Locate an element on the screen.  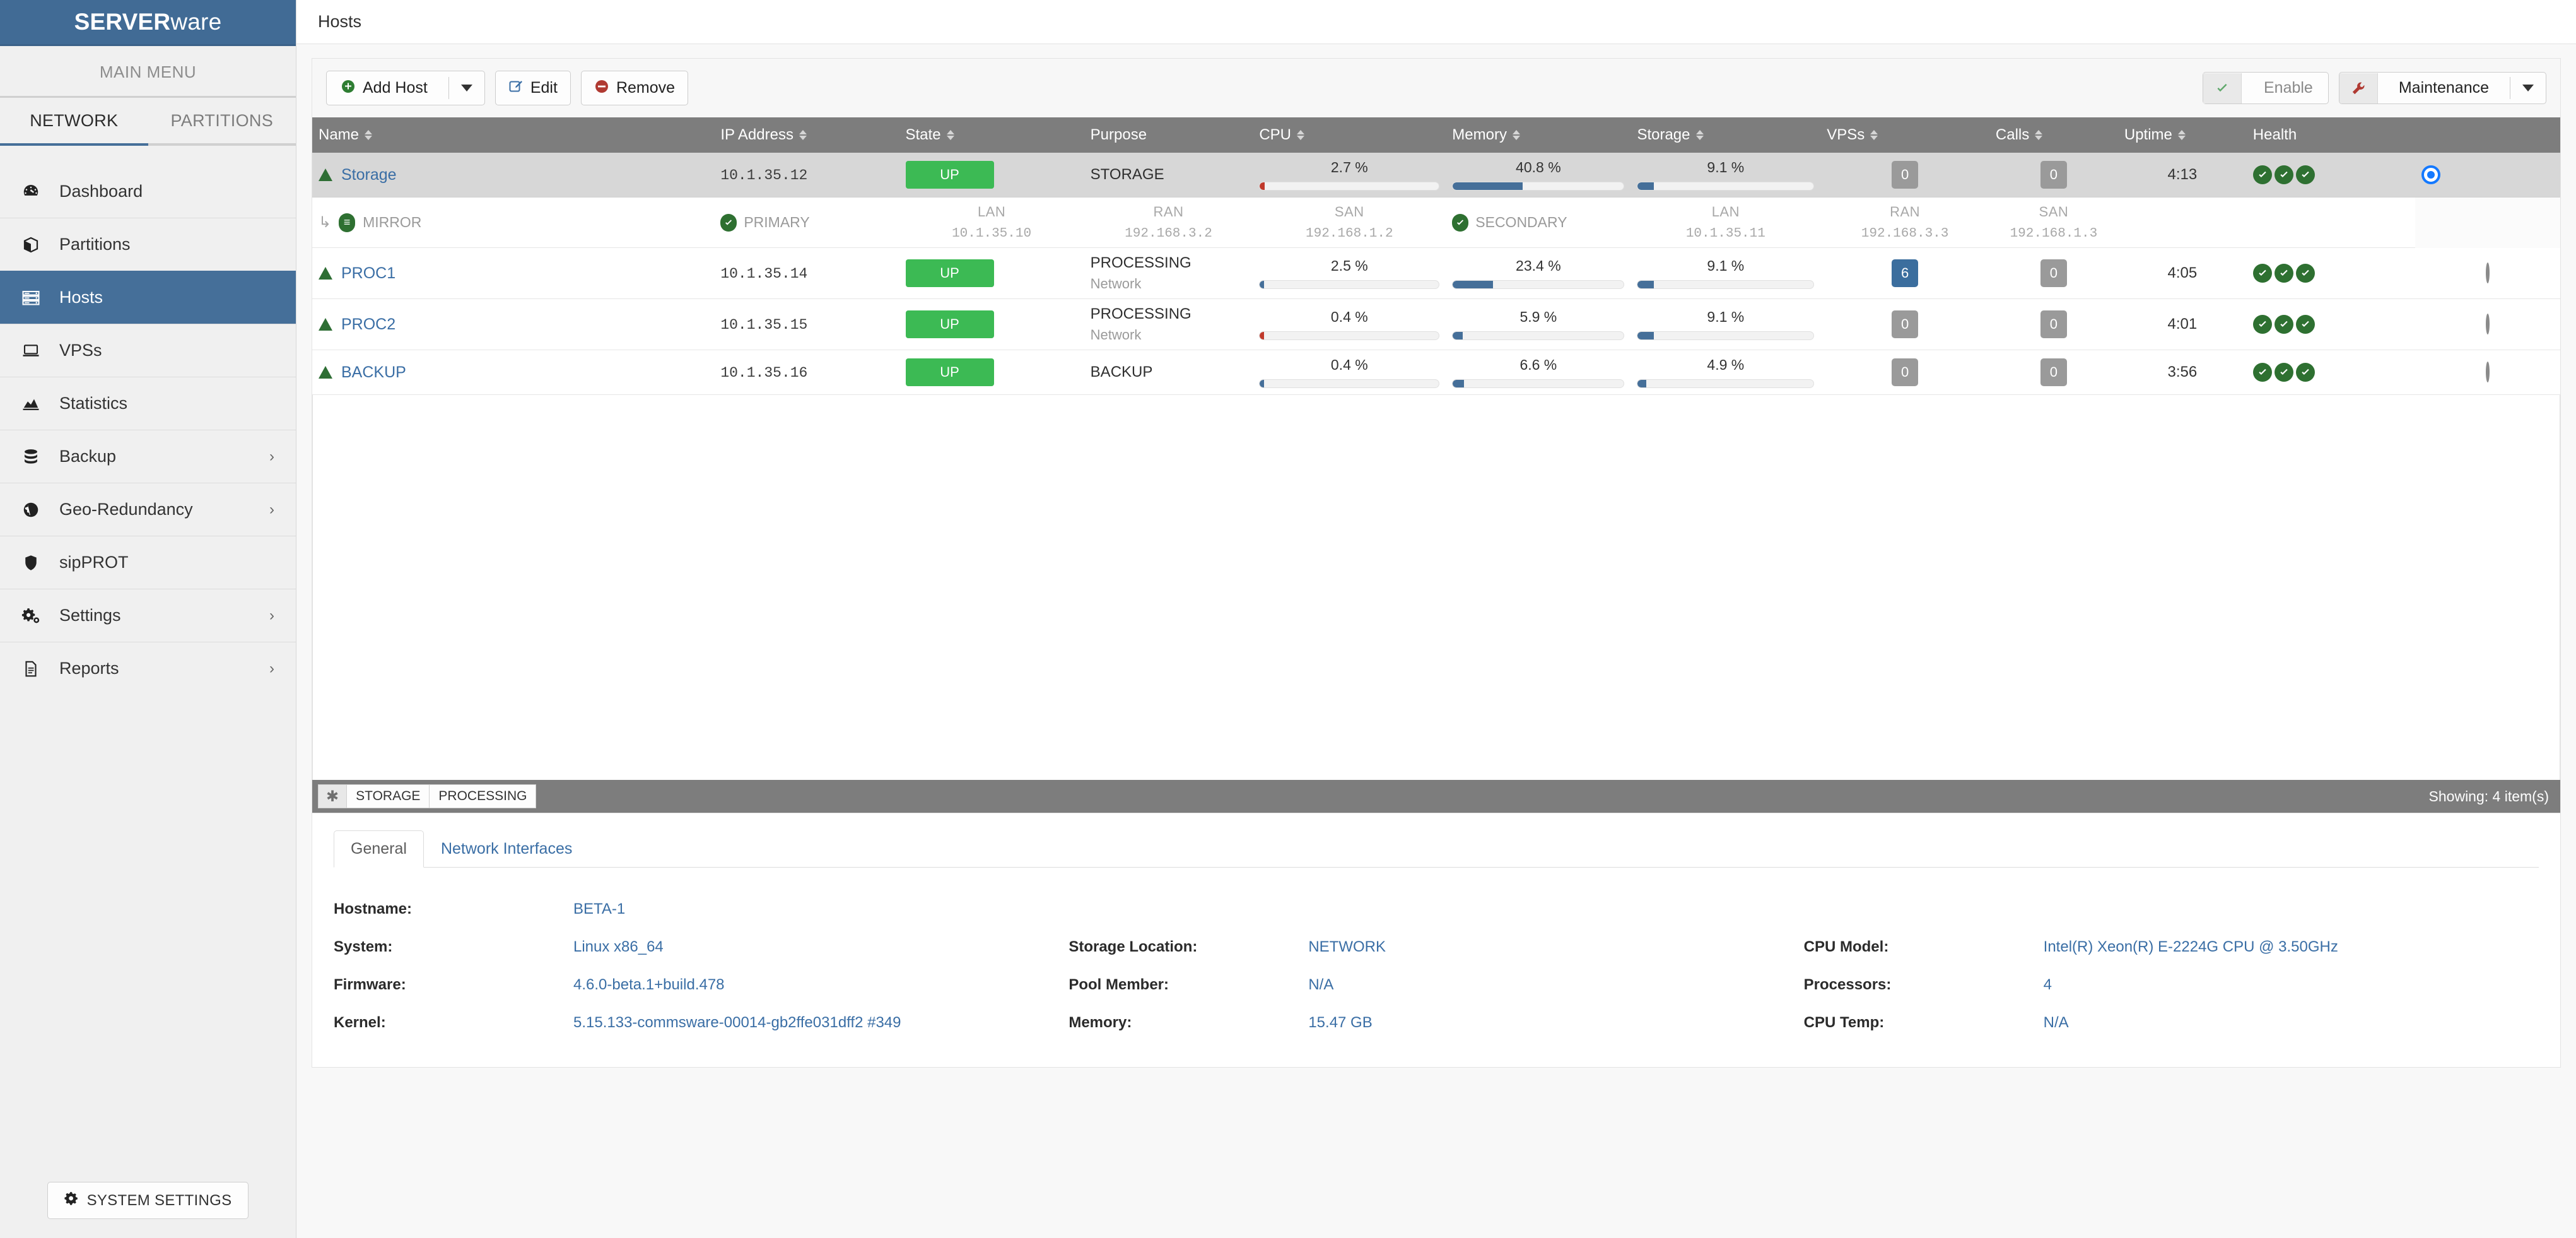
add-host-main: Add Host is located at coordinates (384, 88).